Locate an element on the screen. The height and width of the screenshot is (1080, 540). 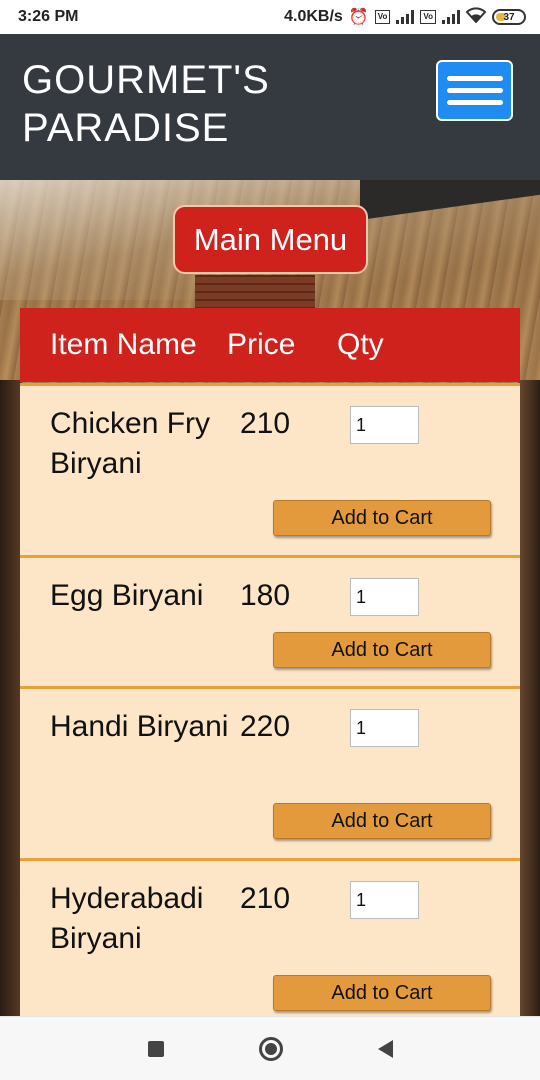
menu-table-header: Item Name Price Qty is located at coordinates (270, 345).